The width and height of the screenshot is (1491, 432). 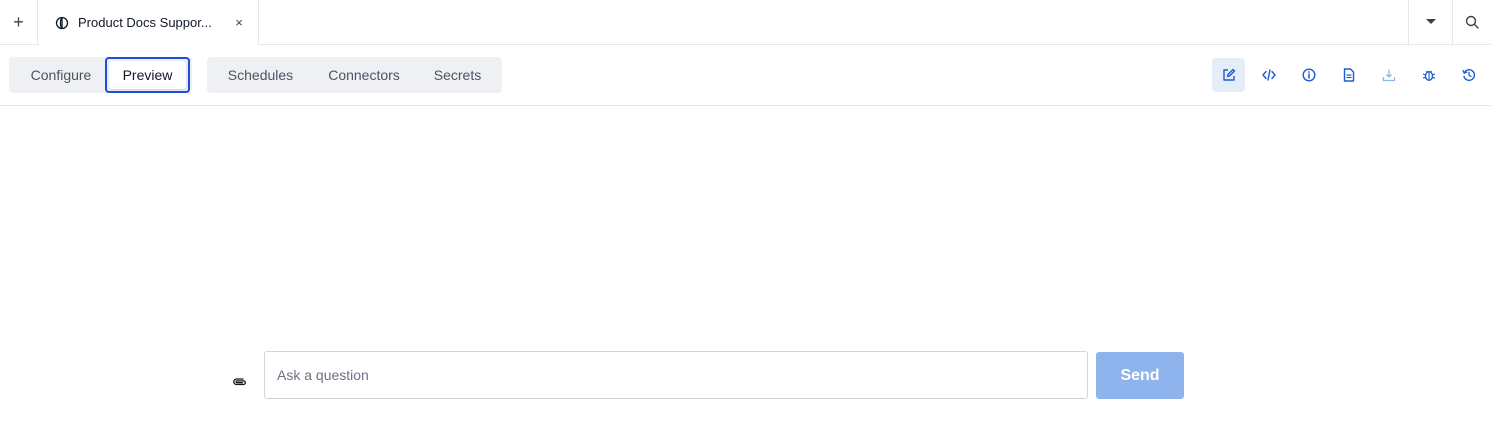 I want to click on new-tab-button: +, so click(x=19, y=22).